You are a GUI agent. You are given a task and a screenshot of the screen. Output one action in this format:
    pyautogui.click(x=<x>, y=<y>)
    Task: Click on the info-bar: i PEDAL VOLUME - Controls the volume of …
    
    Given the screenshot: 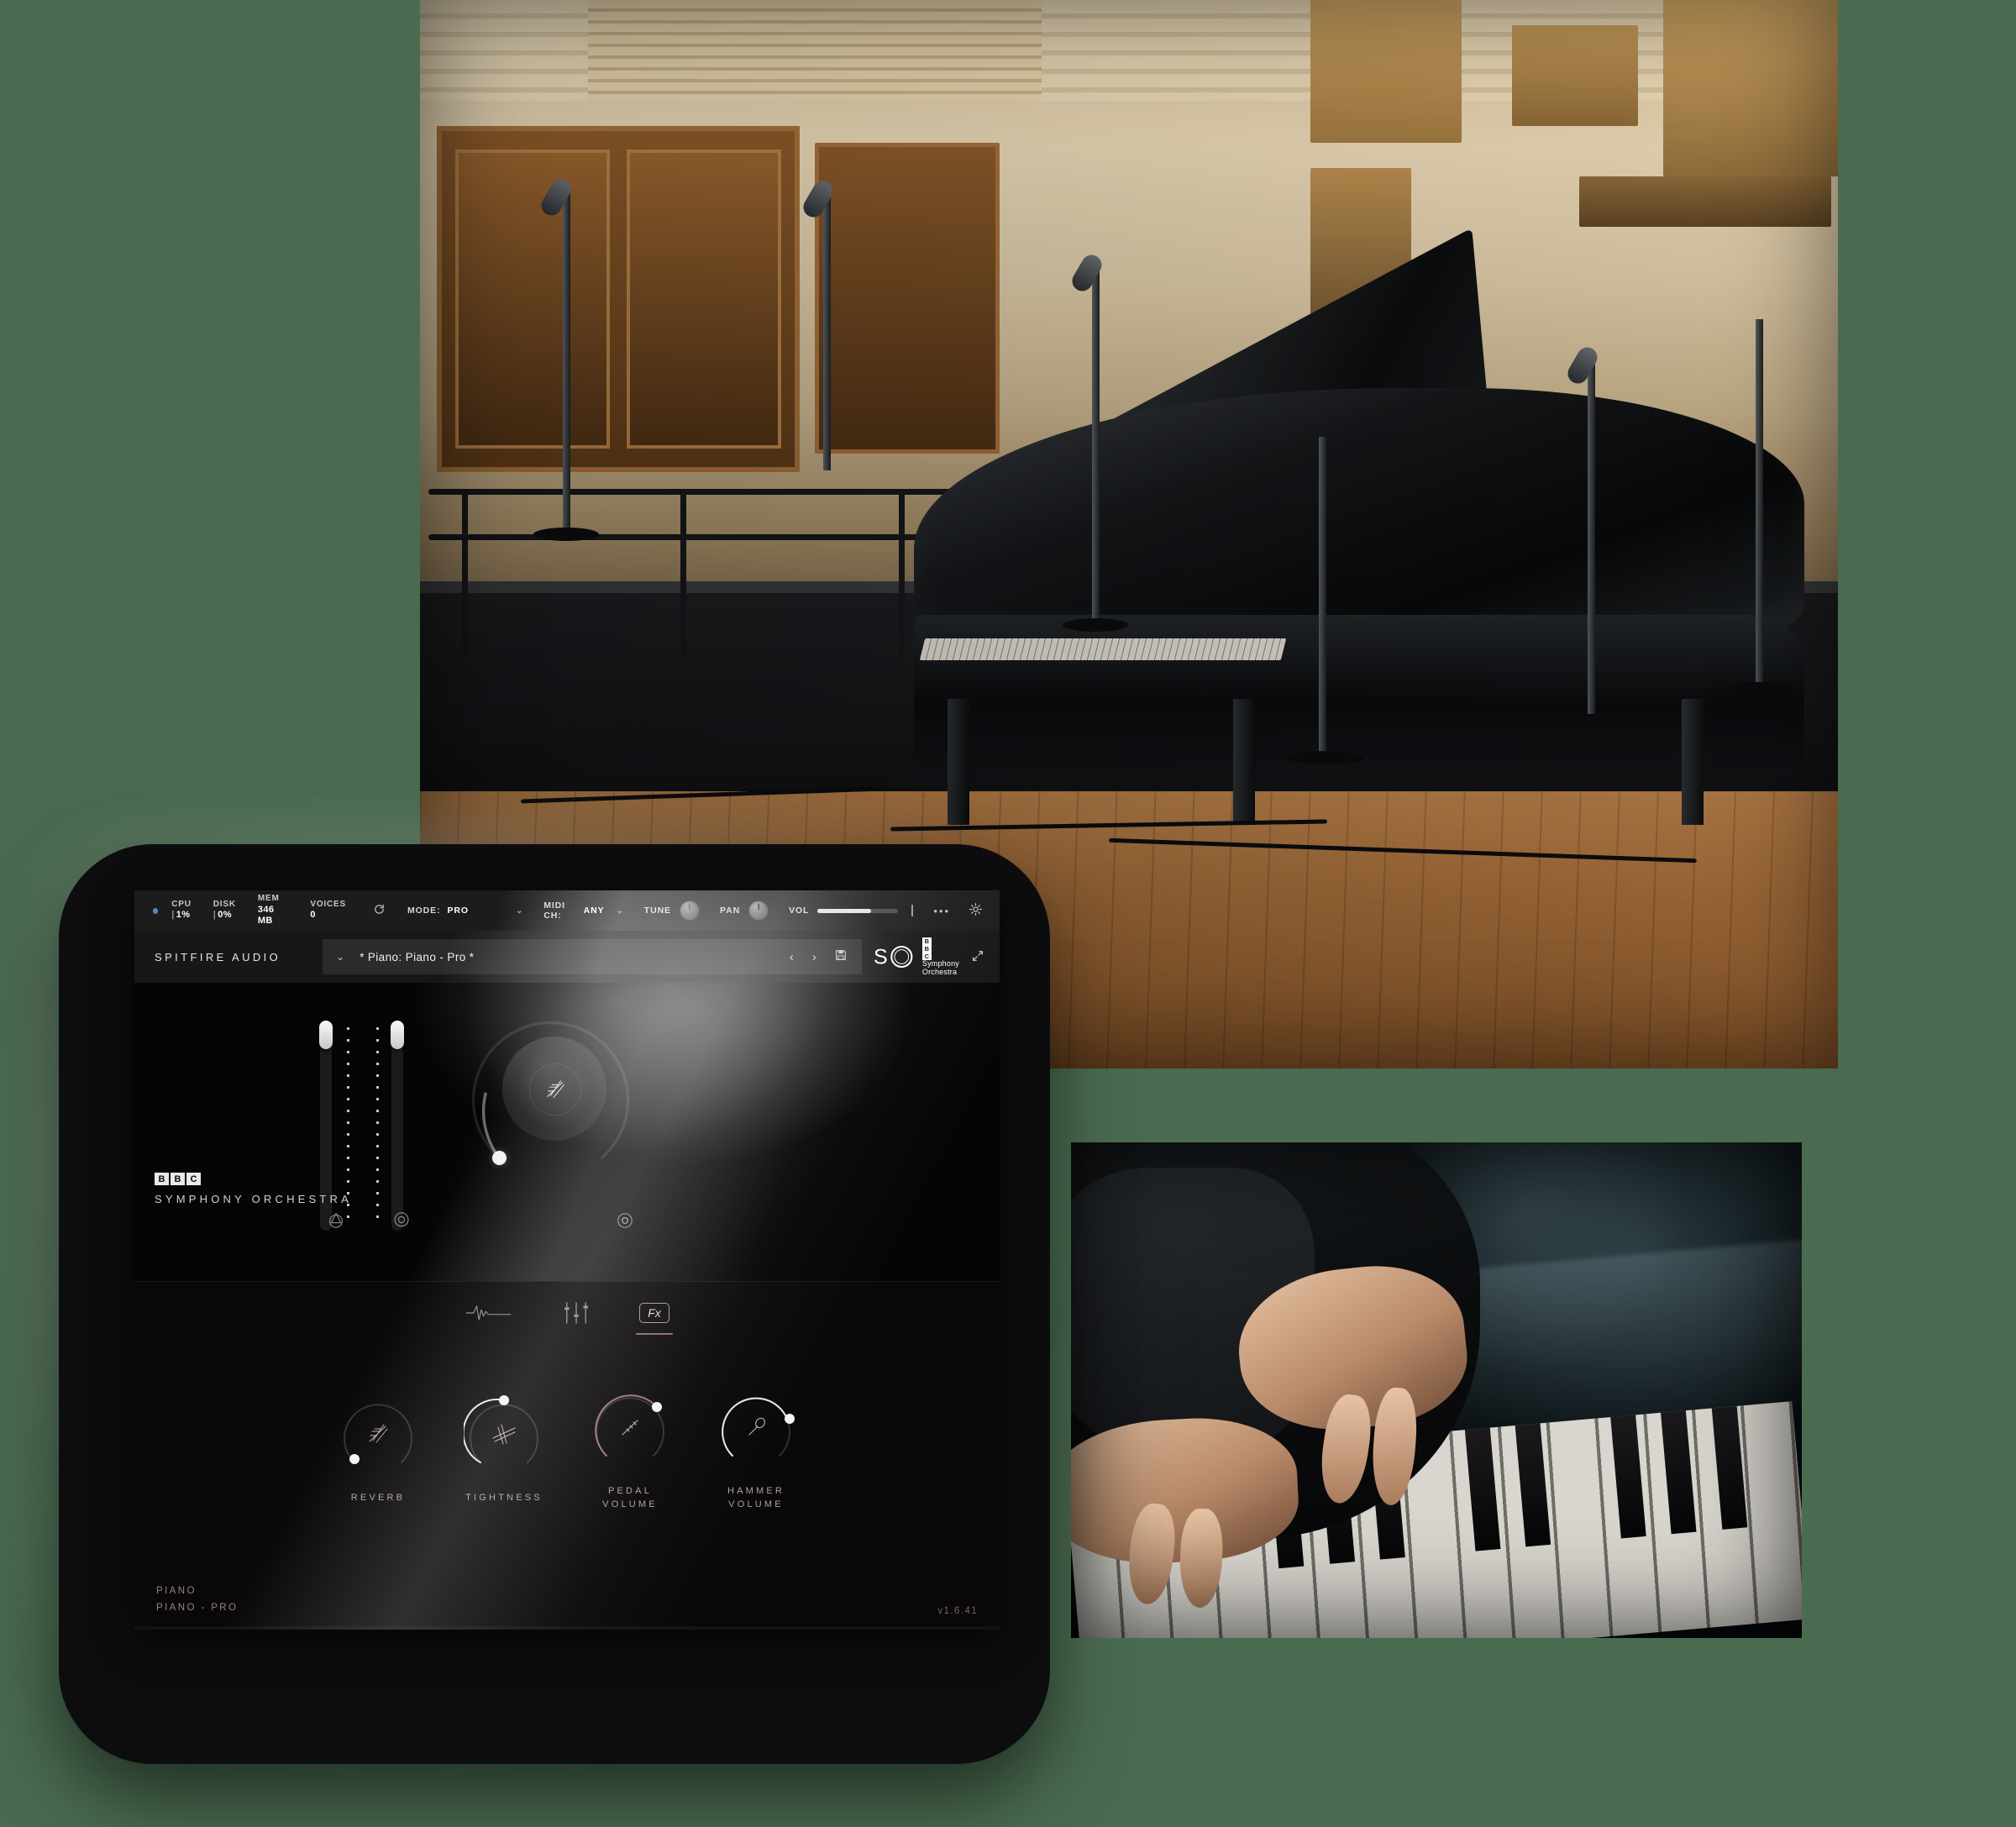 What is the action you would take?
    pyautogui.click(x=567, y=1628)
    